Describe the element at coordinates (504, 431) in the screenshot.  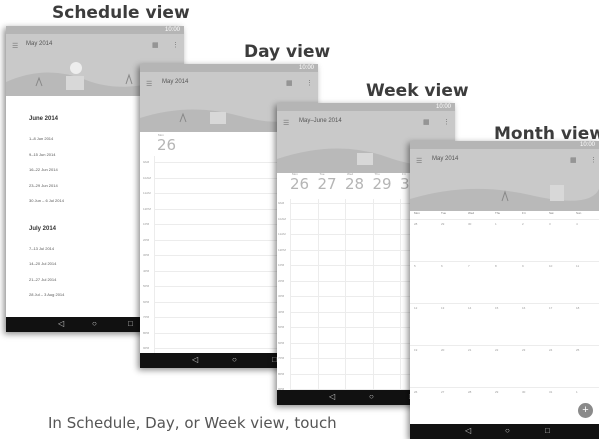
I see `navigation-bar: ◁ ○ □` at that location.